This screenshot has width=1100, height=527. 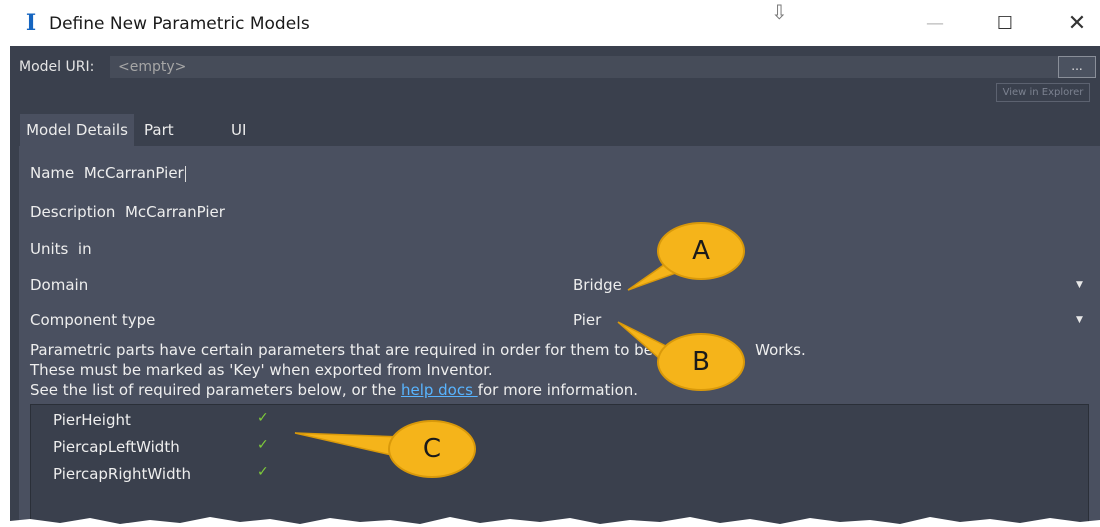 What do you see at coordinates (59, 285) in the screenshot?
I see `domain-label: Domain` at bounding box center [59, 285].